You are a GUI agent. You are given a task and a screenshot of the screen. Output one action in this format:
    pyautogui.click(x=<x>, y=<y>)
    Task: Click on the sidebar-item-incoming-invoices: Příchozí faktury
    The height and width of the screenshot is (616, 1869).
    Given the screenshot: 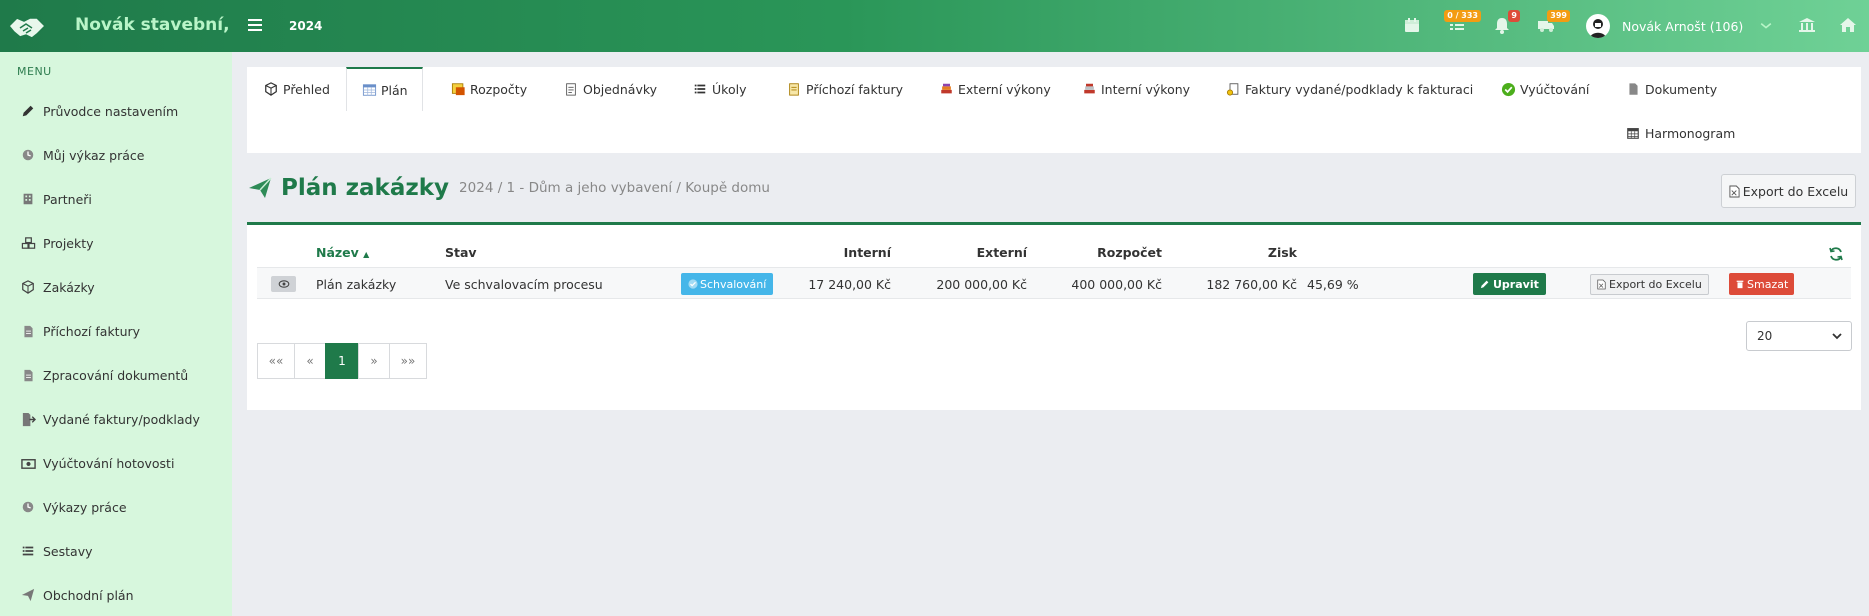 What is the action you would take?
    pyautogui.click(x=80, y=331)
    